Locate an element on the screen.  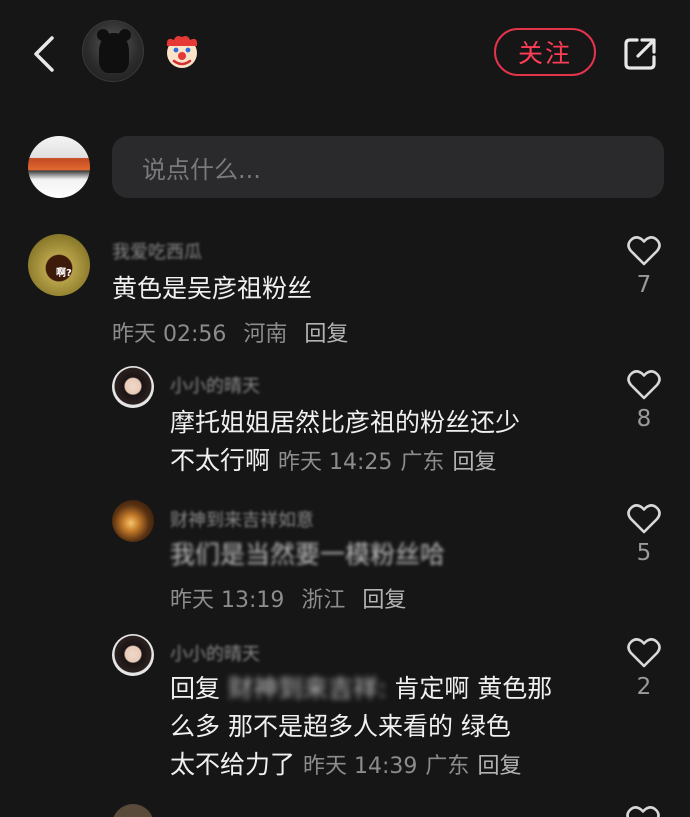
back-button is located at coordinates (45, 54).